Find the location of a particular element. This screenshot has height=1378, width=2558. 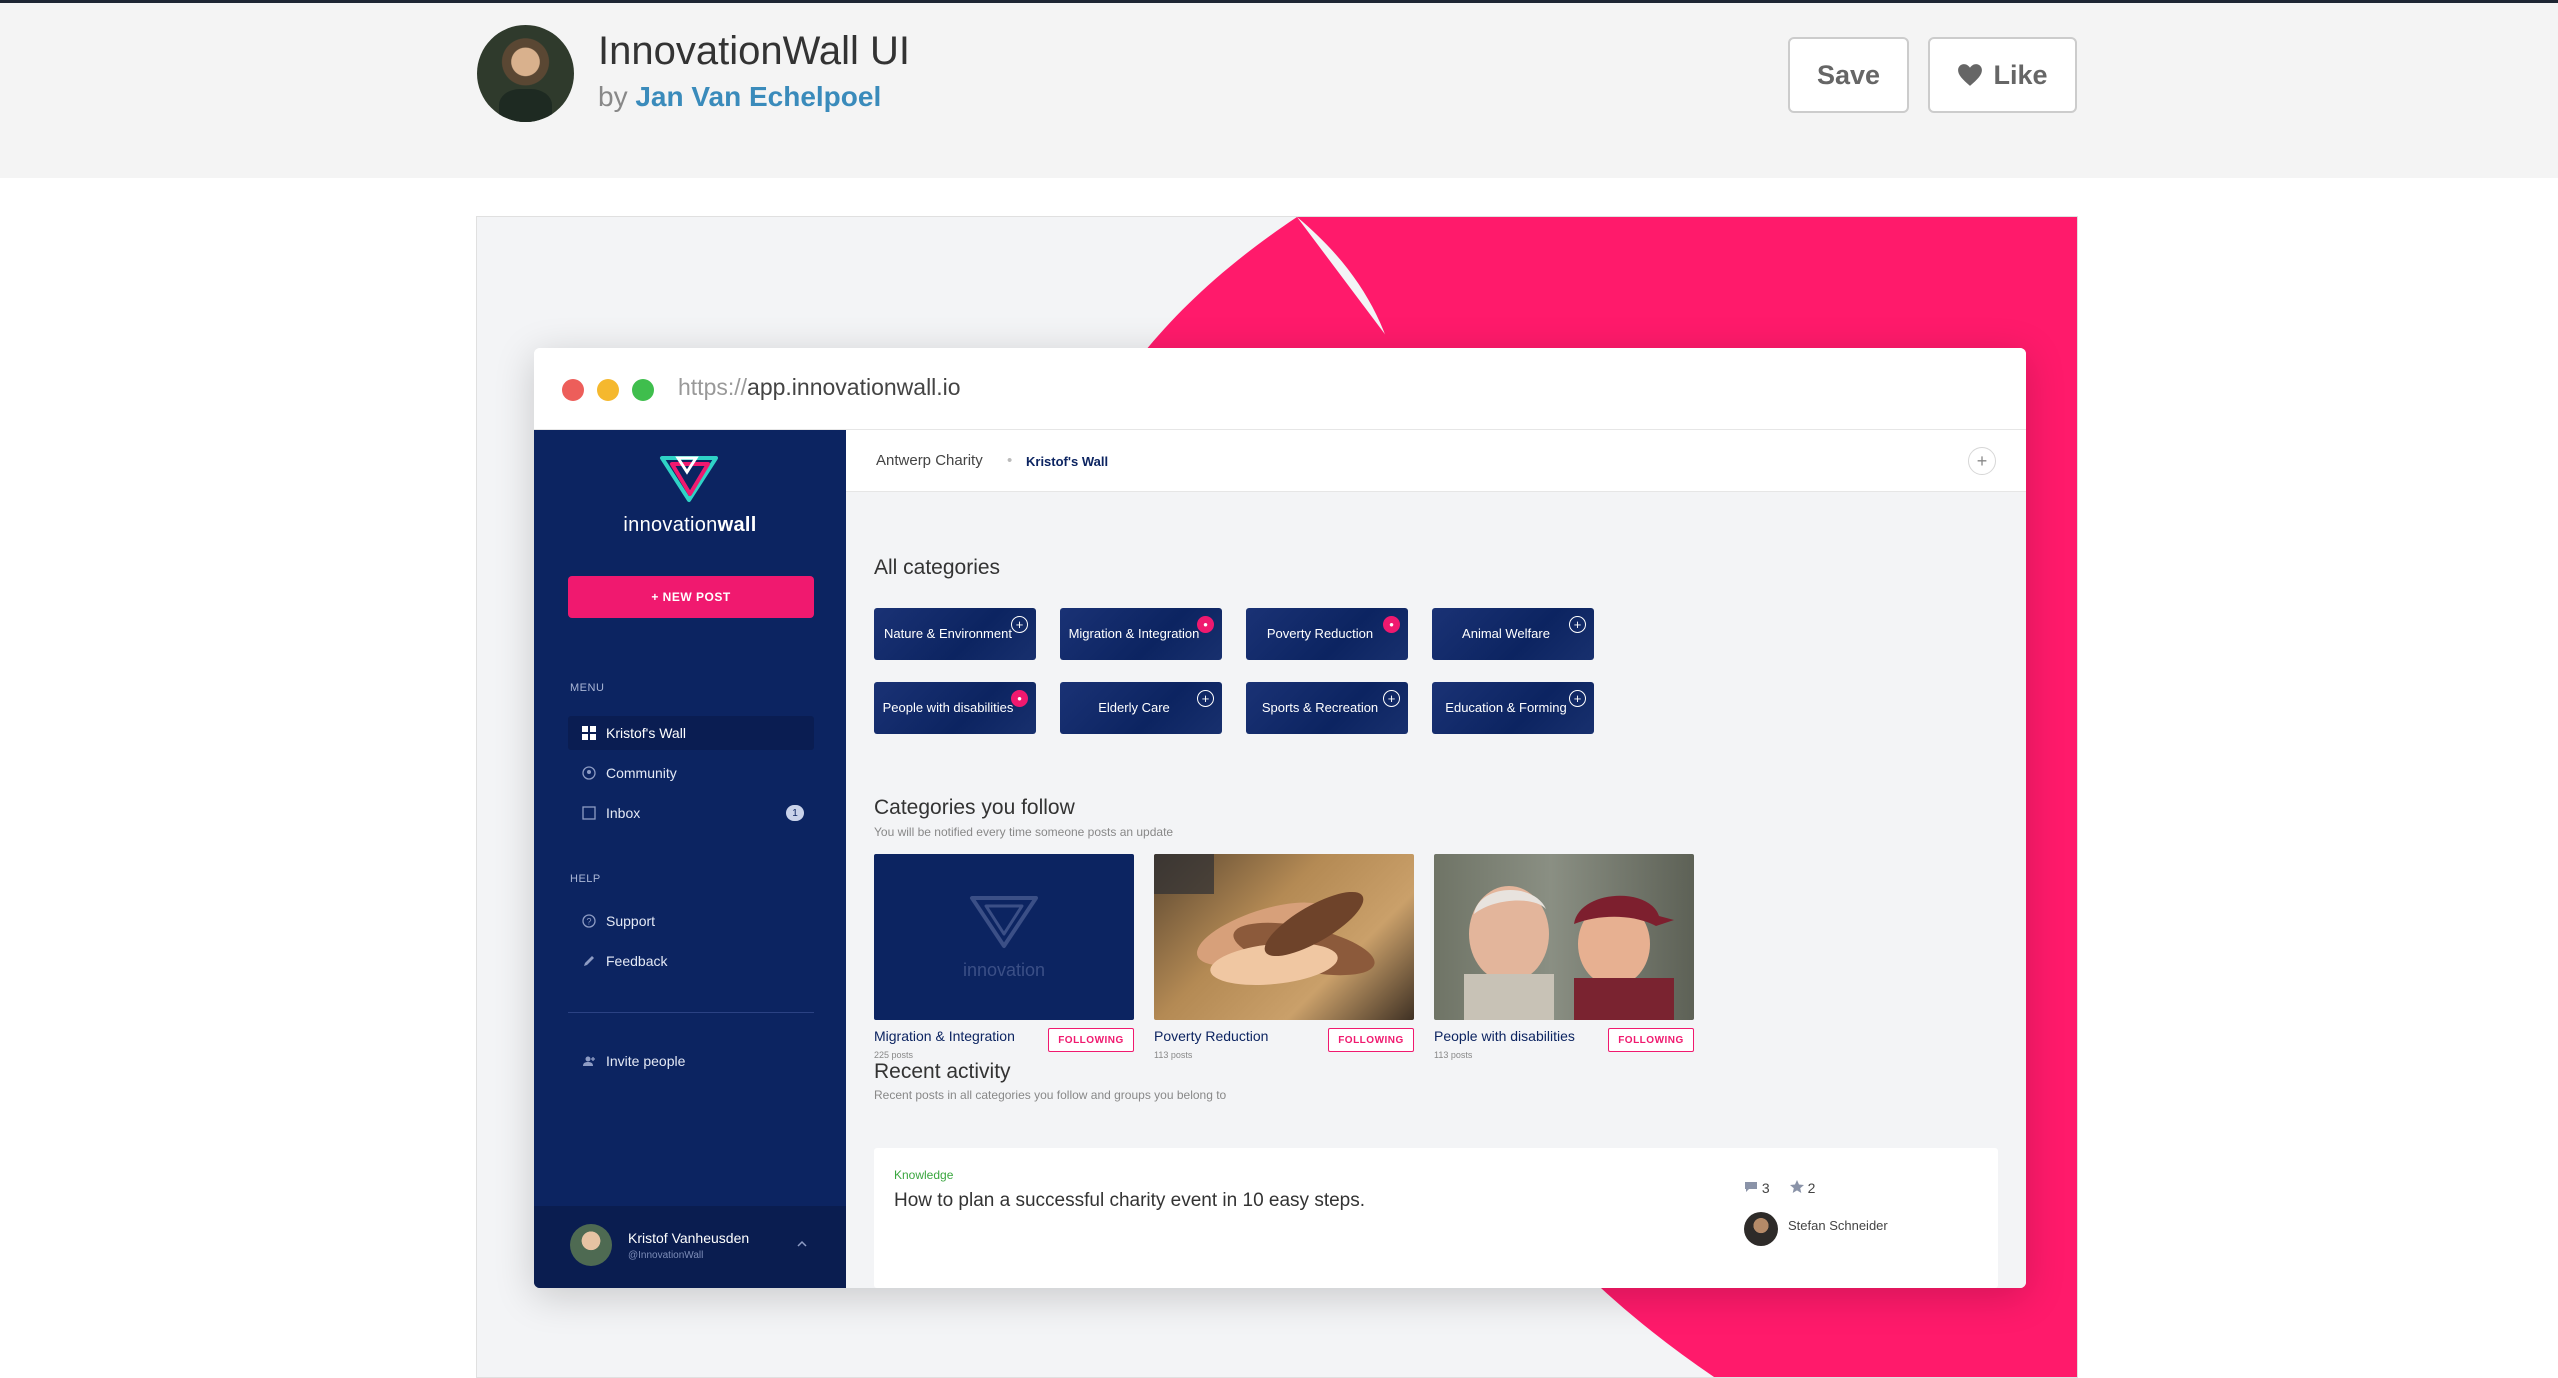

sidebar-item-label: Kristof's Wall is located at coordinates (646, 733).